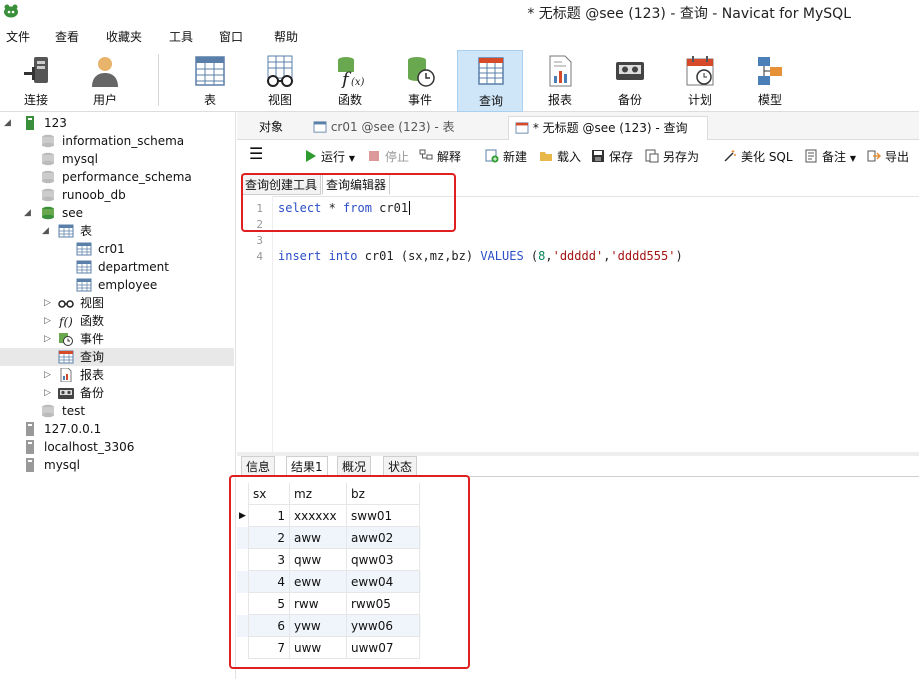 Image resolution: width=919 pixels, height=679 pixels. What do you see at coordinates (280, 81) in the screenshot?
I see `view-button: 视图` at bounding box center [280, 81].